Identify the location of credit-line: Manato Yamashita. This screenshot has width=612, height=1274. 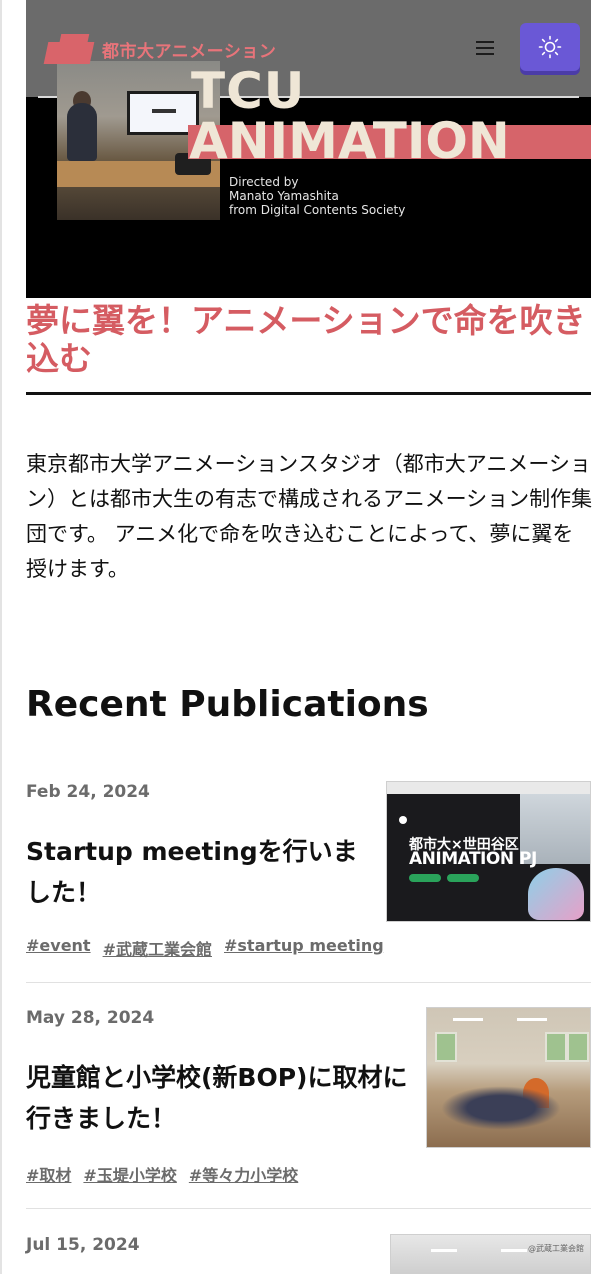
(284, 196).